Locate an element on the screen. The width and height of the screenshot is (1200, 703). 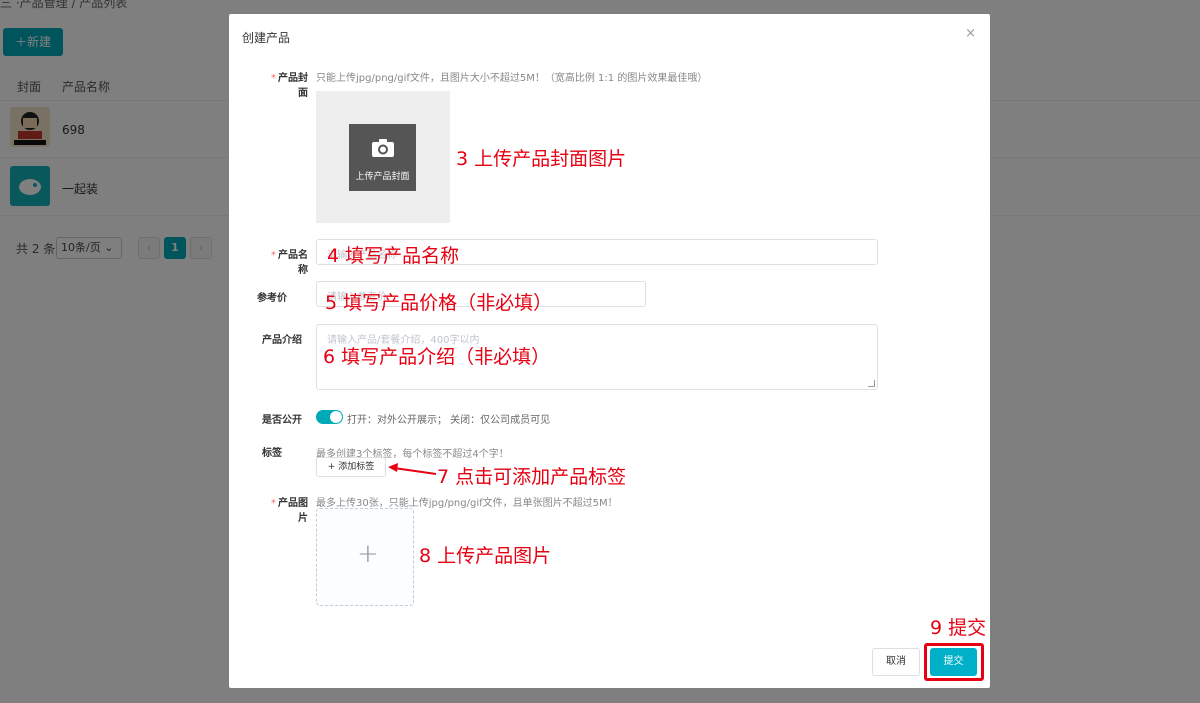
annotation-8: 8 上传产品图片 is located at coordinates (485, 556).